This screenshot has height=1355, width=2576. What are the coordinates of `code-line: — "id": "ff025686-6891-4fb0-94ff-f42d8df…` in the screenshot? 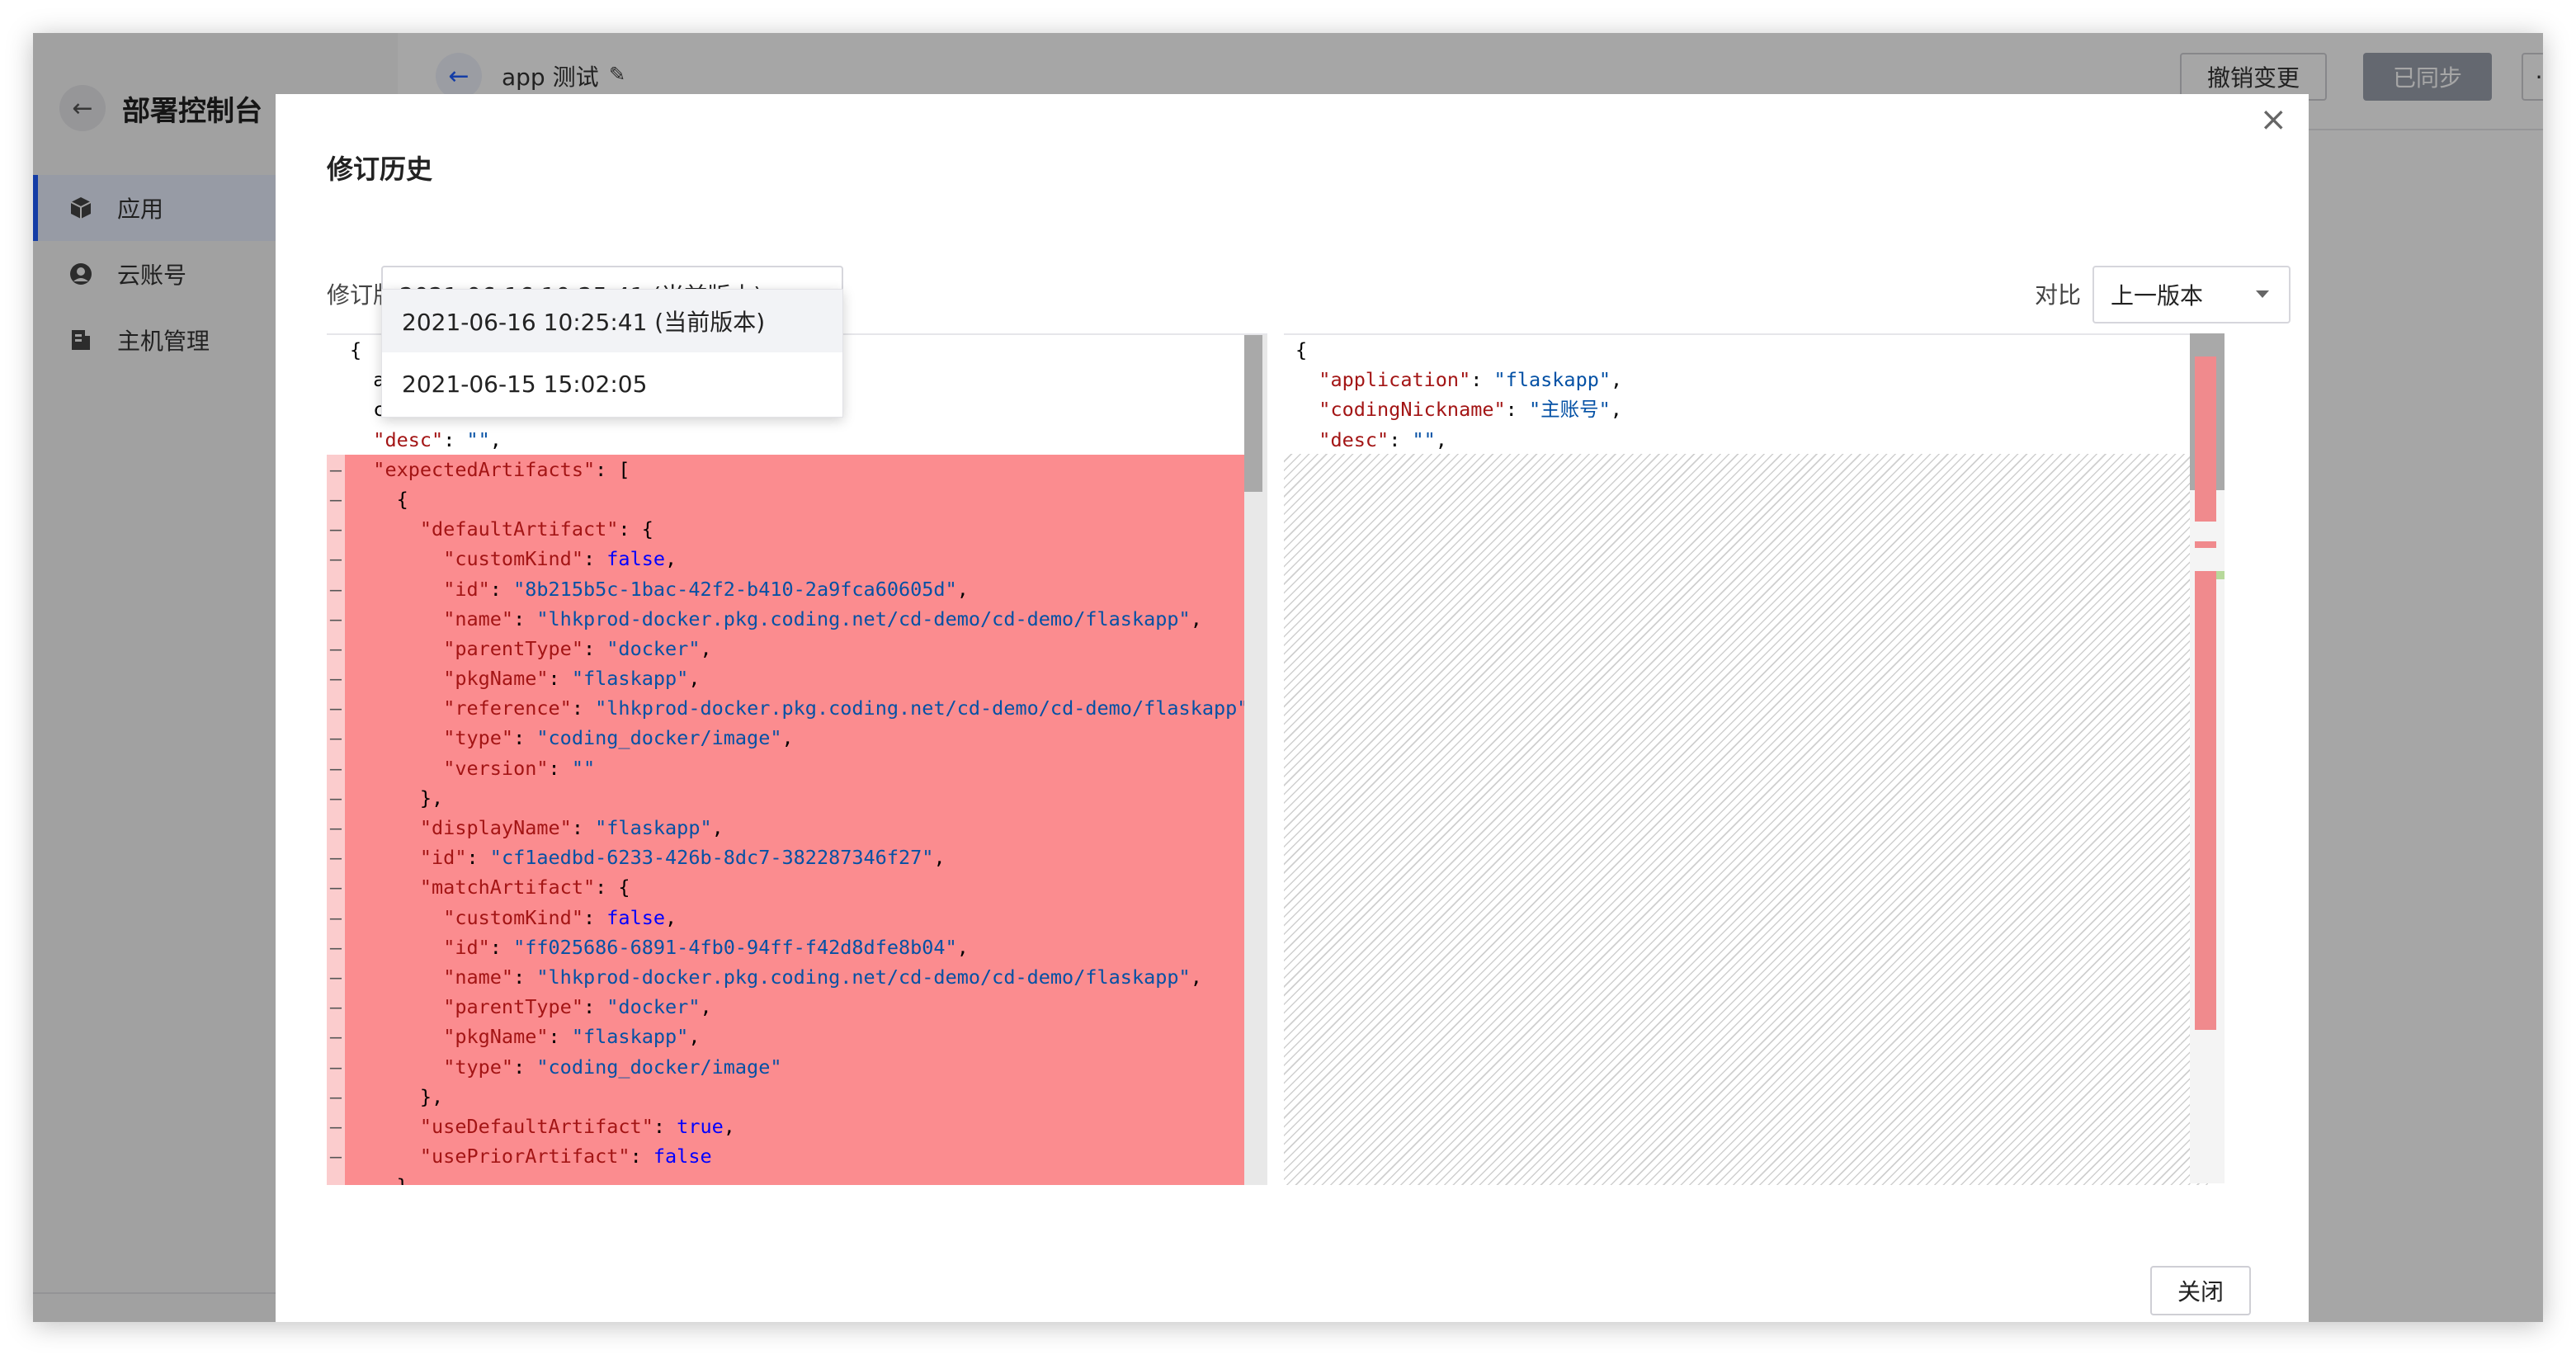 It's located at (798, 947).